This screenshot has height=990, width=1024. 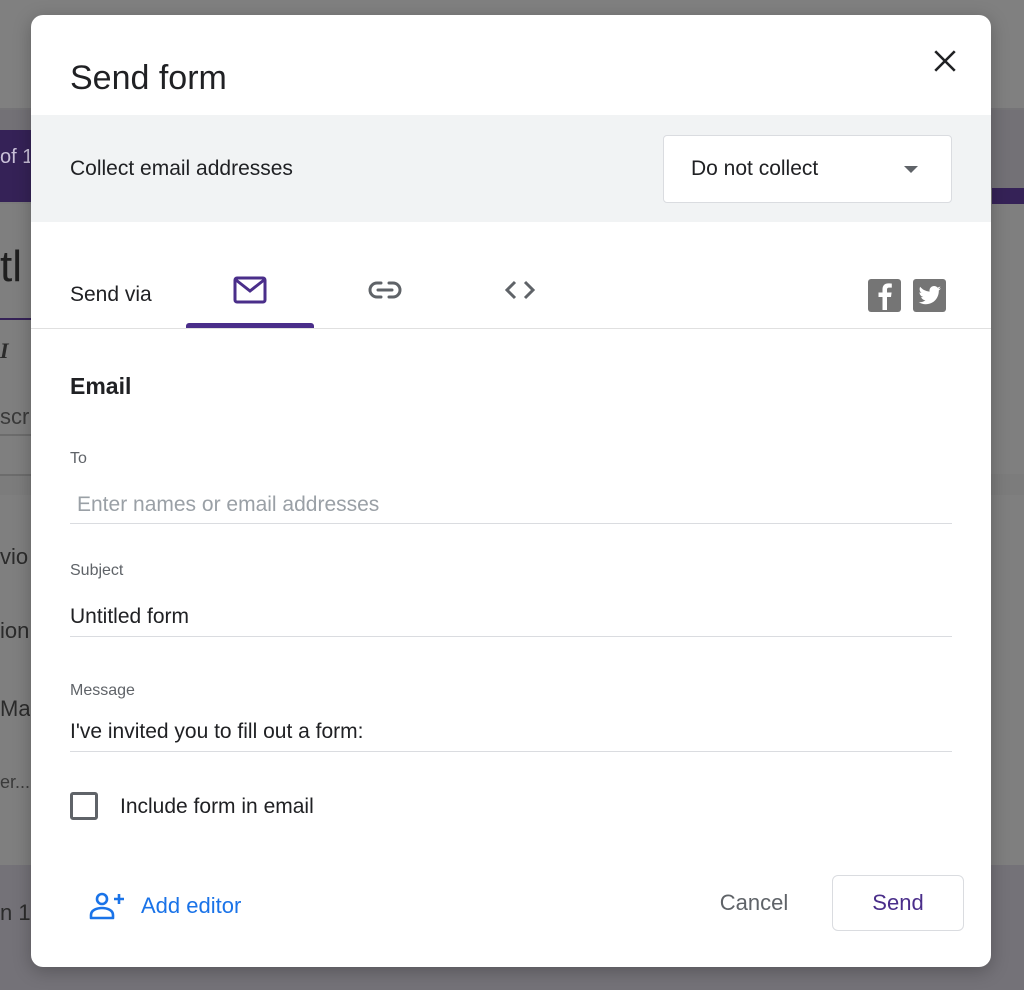 I want to click on close-icon, so click(x=945, y=61).